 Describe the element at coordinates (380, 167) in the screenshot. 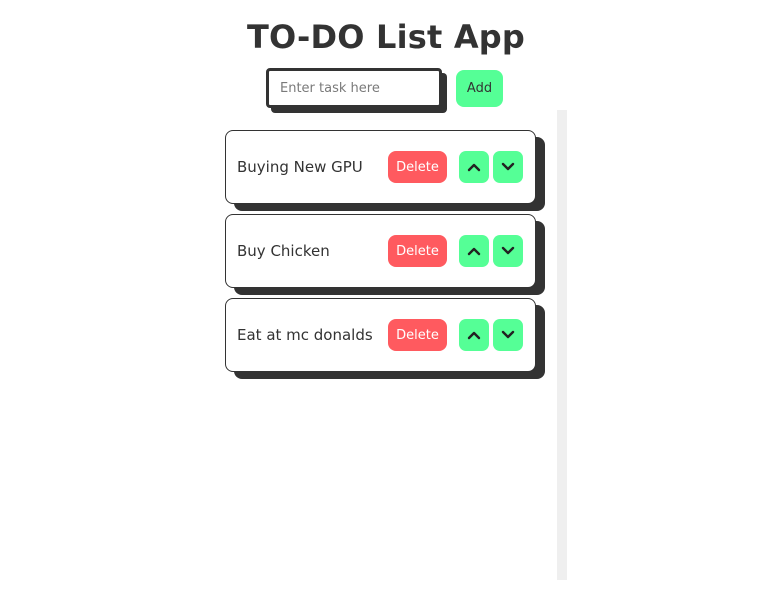

I see `task-card: Buying New GPU Delete` at that location.